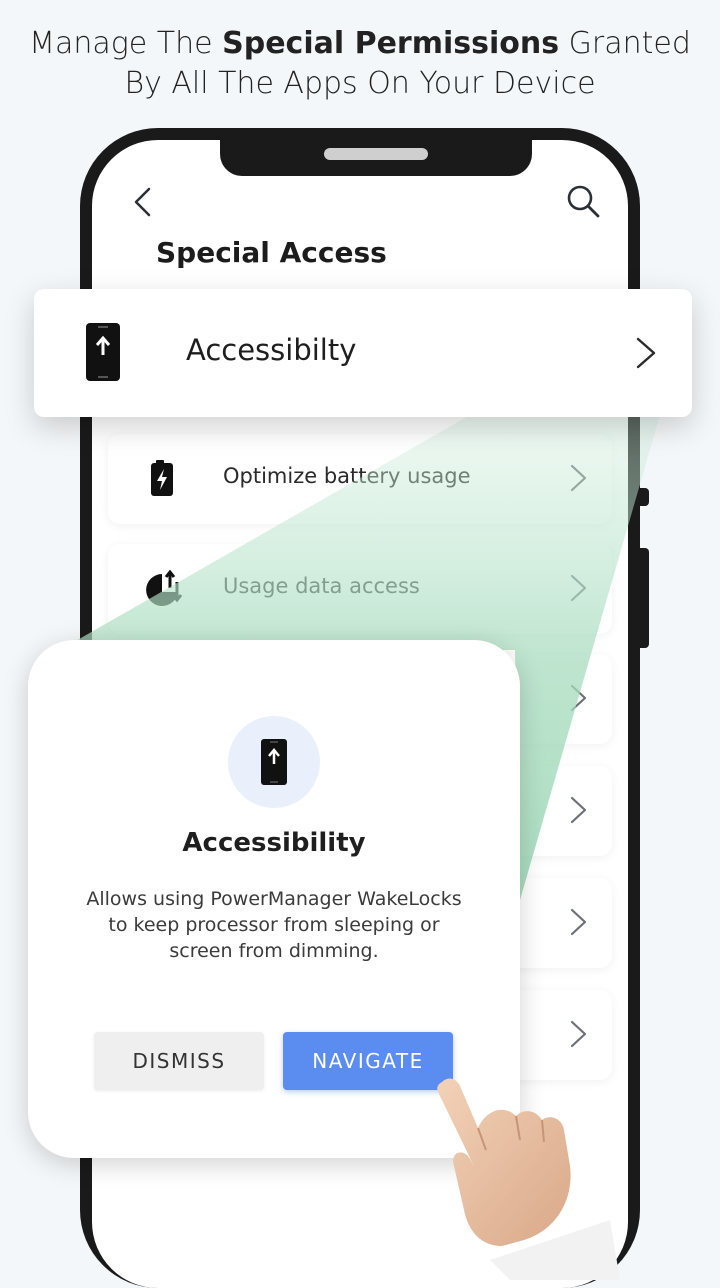 The image size is (720, 1288). Describe the element at coordinates (144, 202) in the screenshot. I see `back-arrow-icon` at that location.